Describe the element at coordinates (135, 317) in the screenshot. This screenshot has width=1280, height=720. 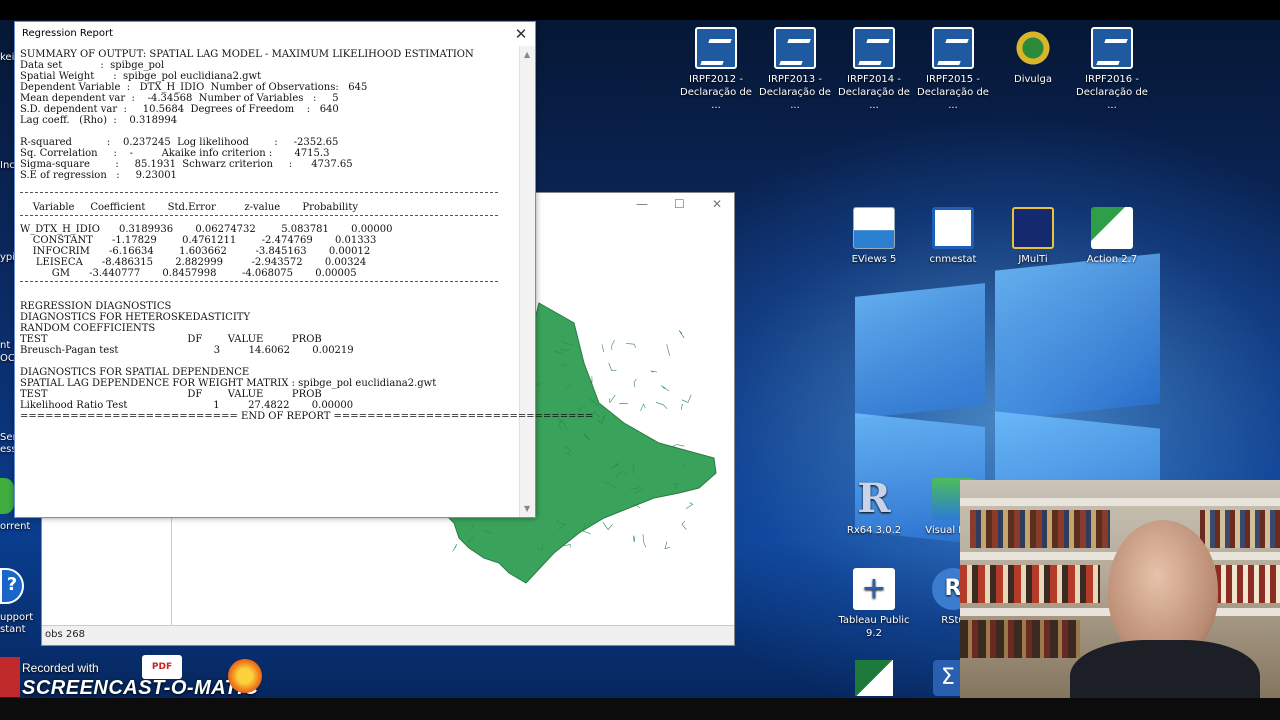
I see `diagnostics-line: DIAGNOSTICS FOR HETEROSKEDASTICITY` at that location.